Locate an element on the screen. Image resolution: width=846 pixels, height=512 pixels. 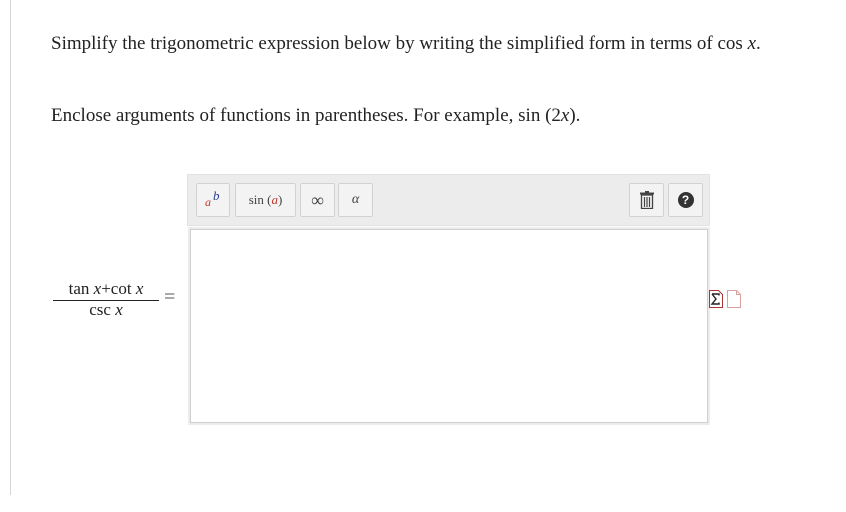
equals-sign: = is located at coordinates (170, 297).